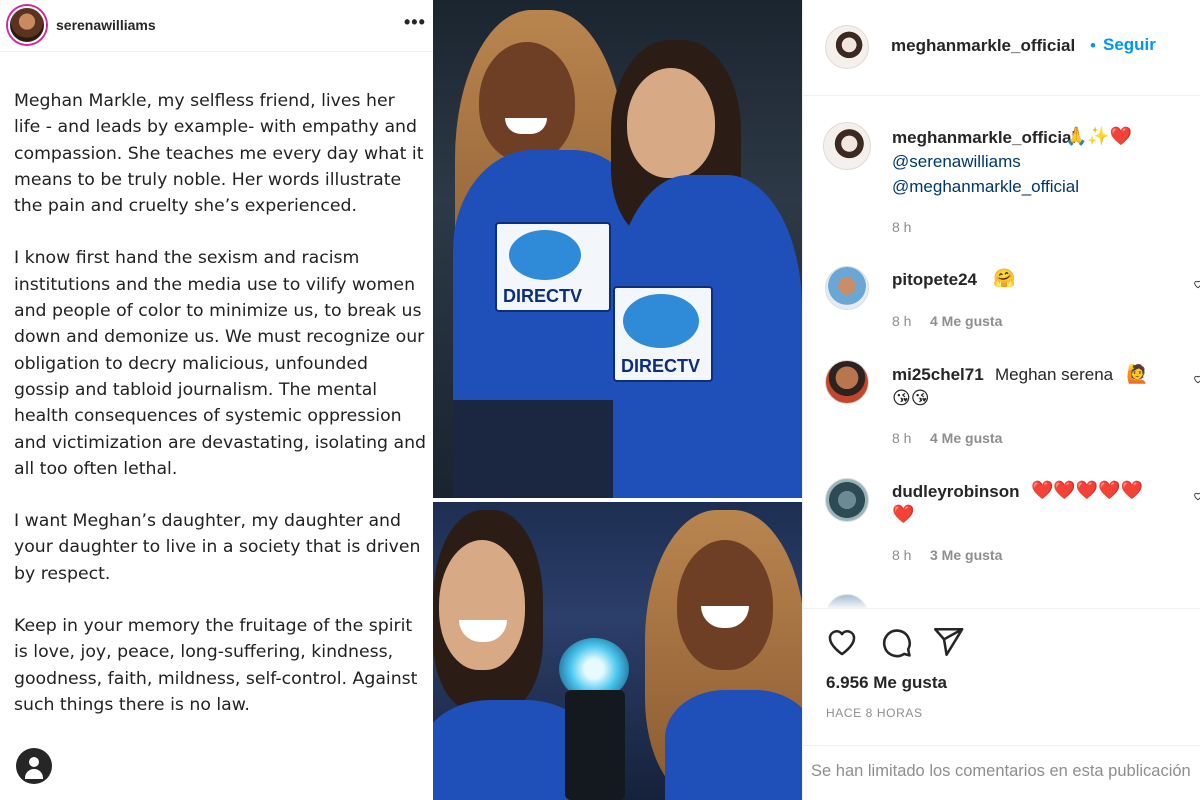  What do you see at coordinates (886, 683) in the screenshot?
I see `likes-count: 6.956 Me gusta` at bounding box center [886, 683].